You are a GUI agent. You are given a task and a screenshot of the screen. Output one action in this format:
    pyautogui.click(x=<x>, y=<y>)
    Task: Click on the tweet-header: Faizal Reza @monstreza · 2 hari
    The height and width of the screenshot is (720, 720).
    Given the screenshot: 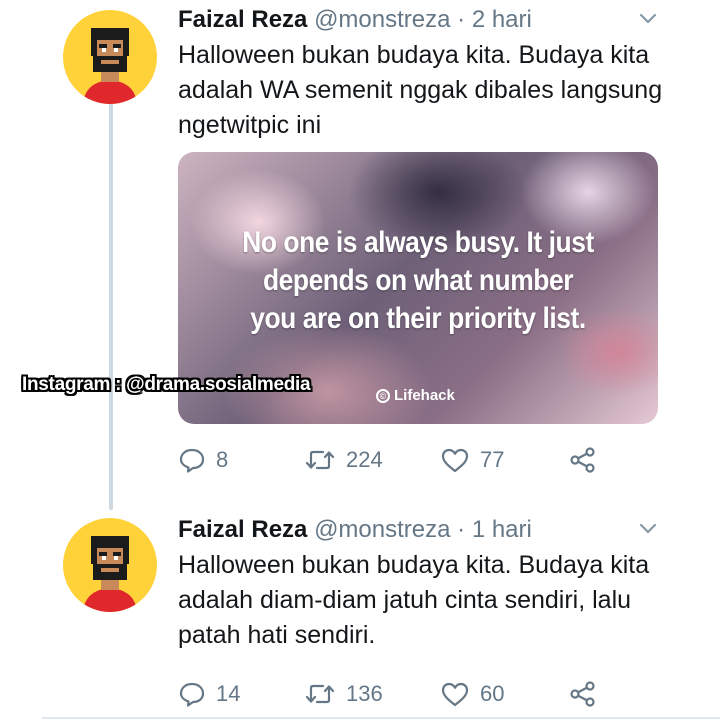 What is the action you would take?
    pyautogui.click(x=419, y=20)
    